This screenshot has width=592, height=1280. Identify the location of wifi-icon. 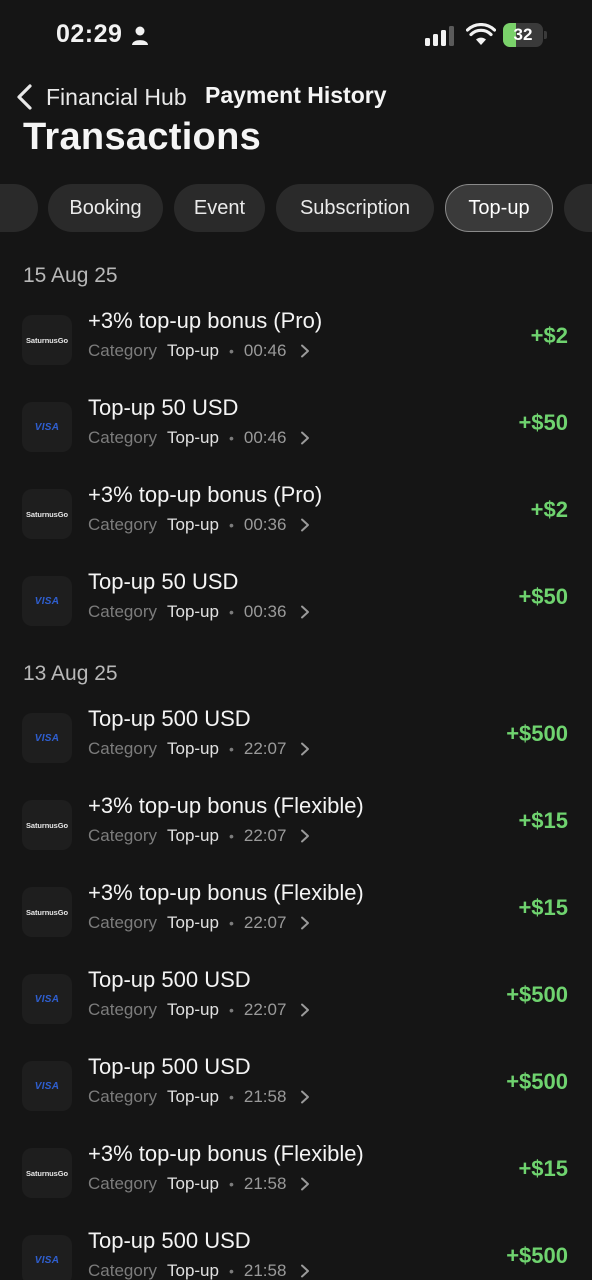
(481, 34).